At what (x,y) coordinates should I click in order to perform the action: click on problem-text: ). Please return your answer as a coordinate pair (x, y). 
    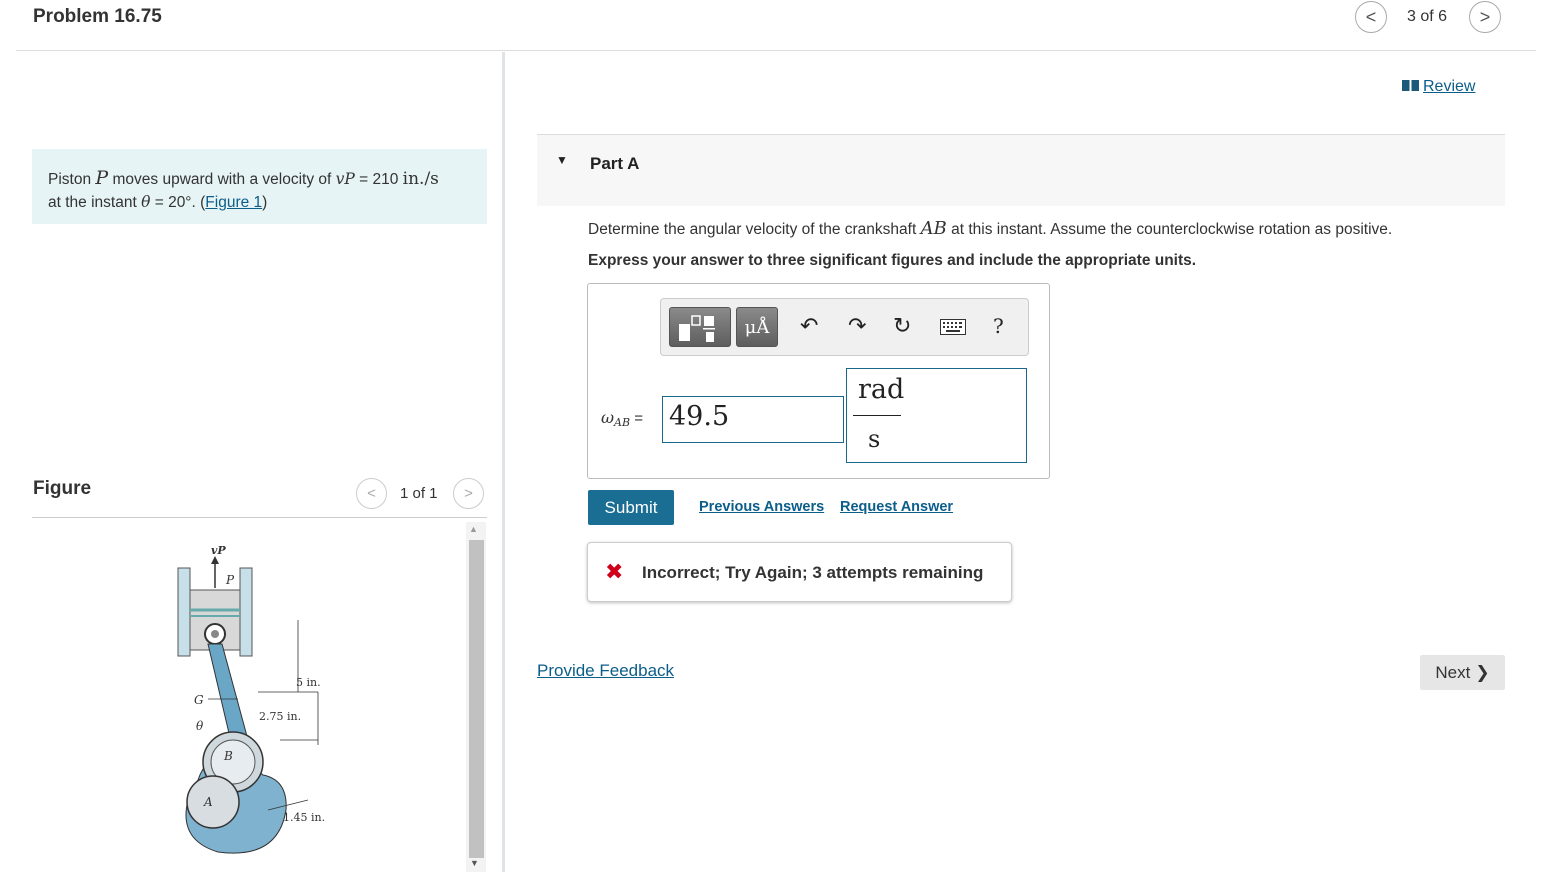
    Looking at the image, I should click on (265, 202).